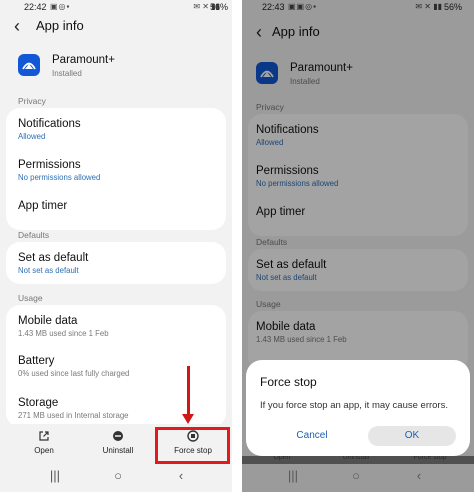 The image size is (474, 492). What do you see at coordinates (49, 124) in the screenshot?
I see `row-title: Notifications` at bounding box center [49, 124].